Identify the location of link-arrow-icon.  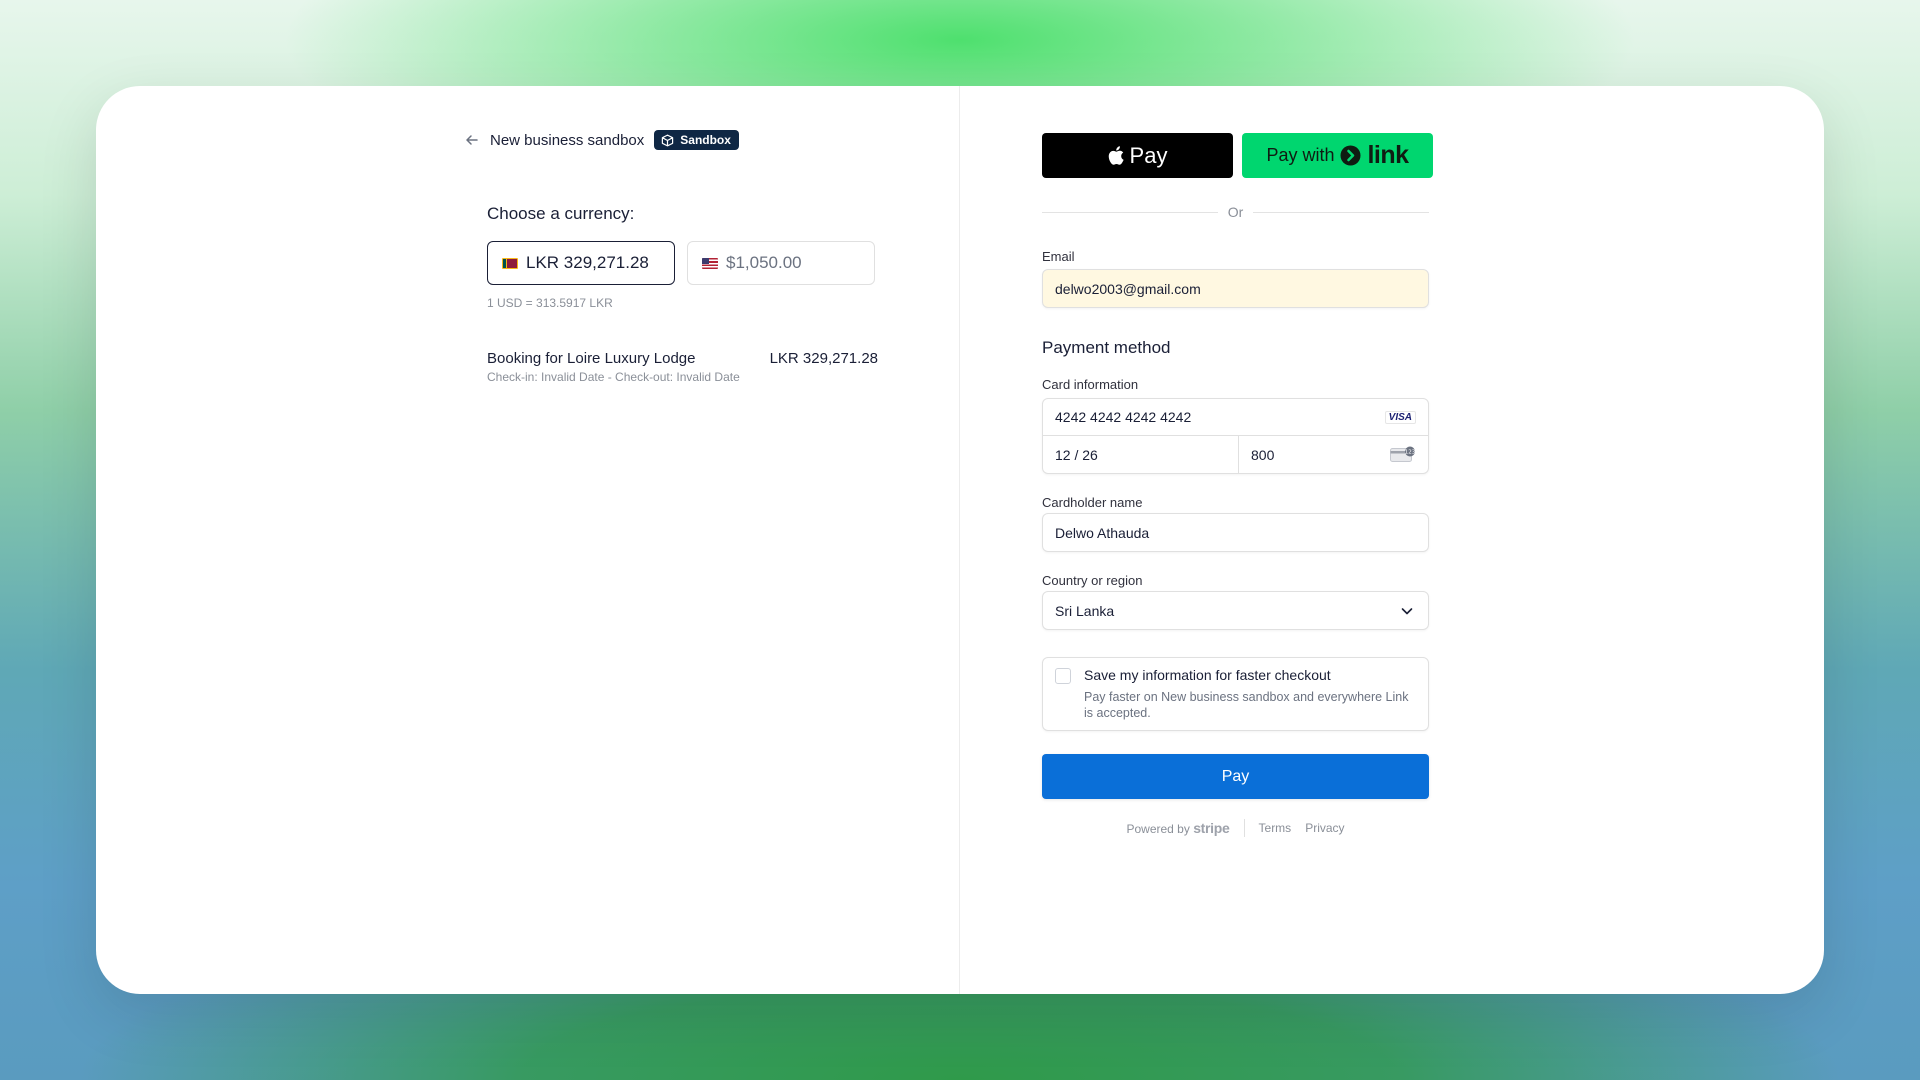
(1350, 155).